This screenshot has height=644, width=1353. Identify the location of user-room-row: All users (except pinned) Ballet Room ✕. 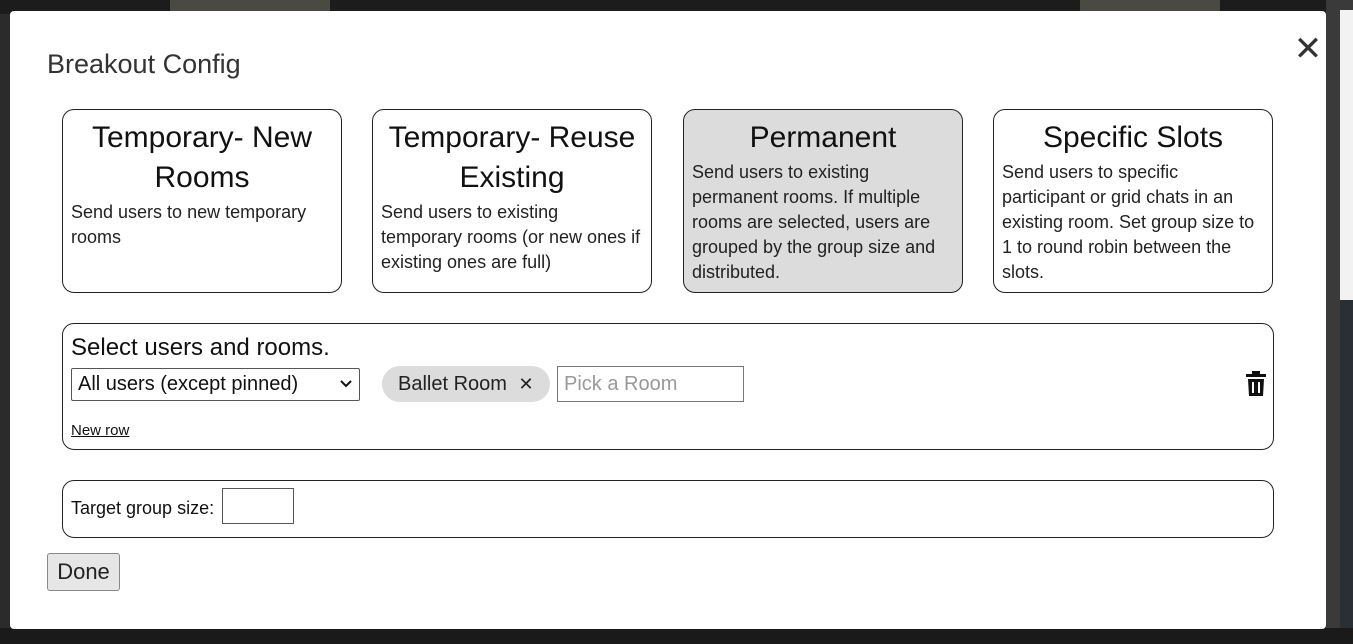
(669, 386).